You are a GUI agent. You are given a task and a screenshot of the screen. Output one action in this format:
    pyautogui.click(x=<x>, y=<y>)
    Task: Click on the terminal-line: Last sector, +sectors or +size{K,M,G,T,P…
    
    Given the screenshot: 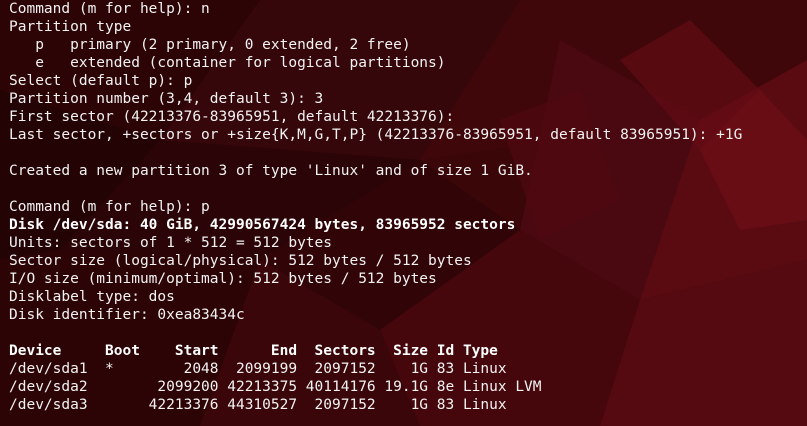 What is the action you would take?
    pyautogui.click(x=376, y=135)
    